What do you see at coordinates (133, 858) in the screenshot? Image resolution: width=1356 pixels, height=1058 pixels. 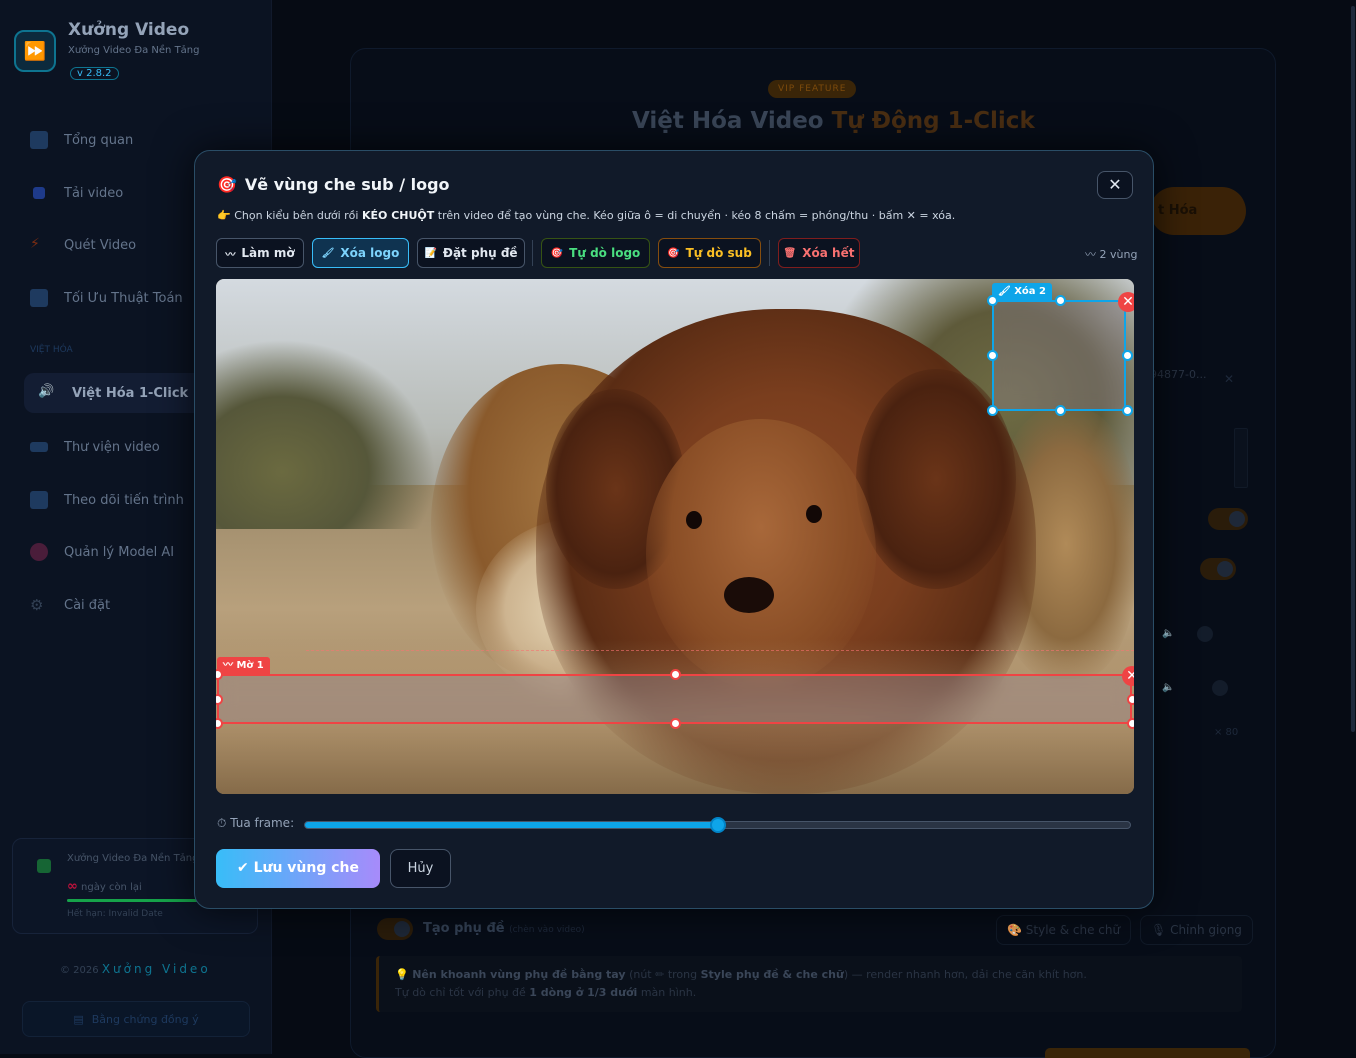 I see `license-name: Xưởng Video Đa Nền Tảng` at bounding box center [133, 858].